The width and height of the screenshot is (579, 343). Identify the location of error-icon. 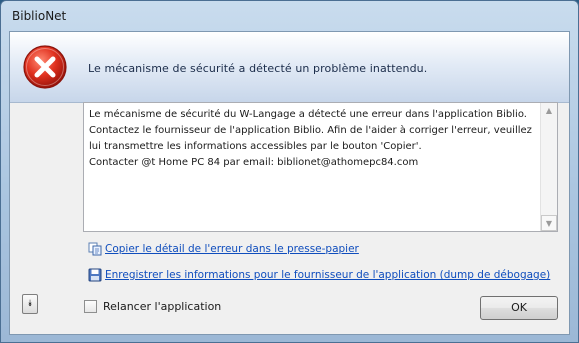
(45, 67).